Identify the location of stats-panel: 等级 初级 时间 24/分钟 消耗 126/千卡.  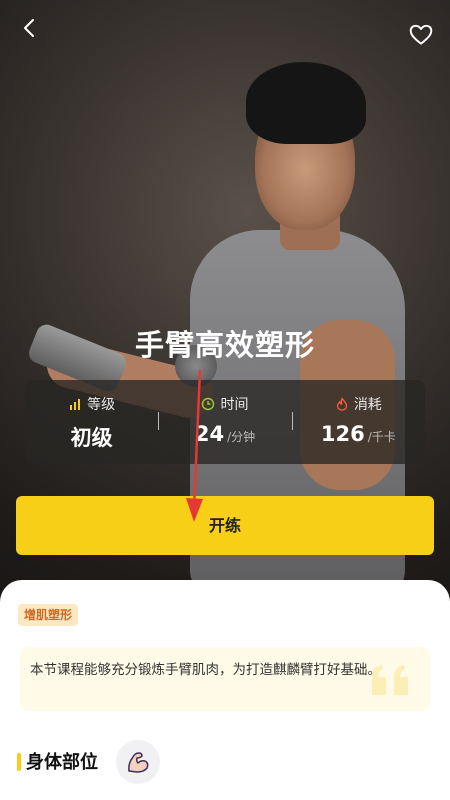
(225, 422).